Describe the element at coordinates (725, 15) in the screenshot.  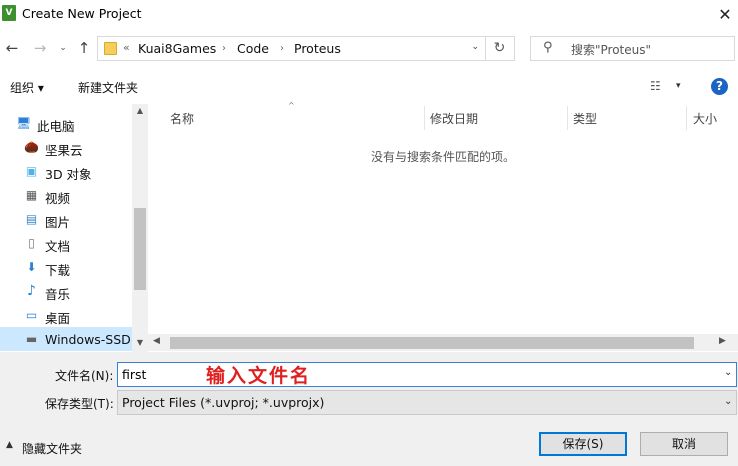
I see `close-button: ✕` at that location.